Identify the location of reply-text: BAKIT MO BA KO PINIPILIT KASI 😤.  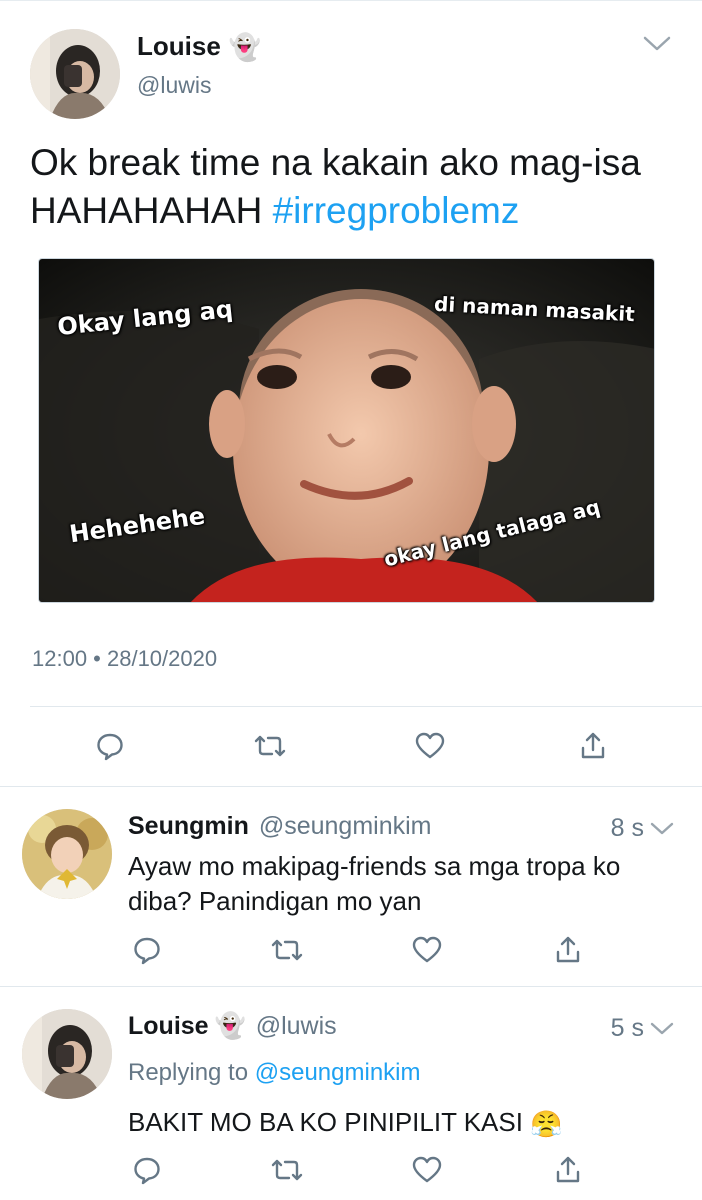
(408, 1123).